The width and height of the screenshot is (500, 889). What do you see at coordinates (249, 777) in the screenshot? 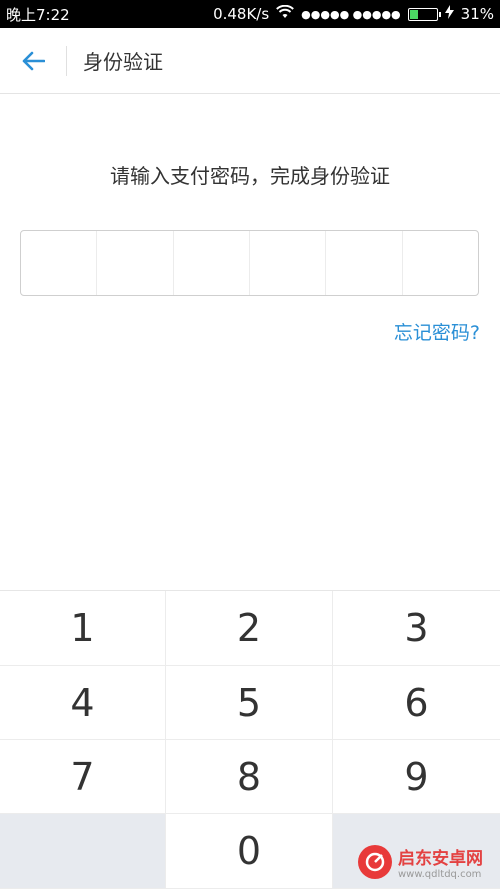
I see `key-8: 8` at bounding box center [249, 777].